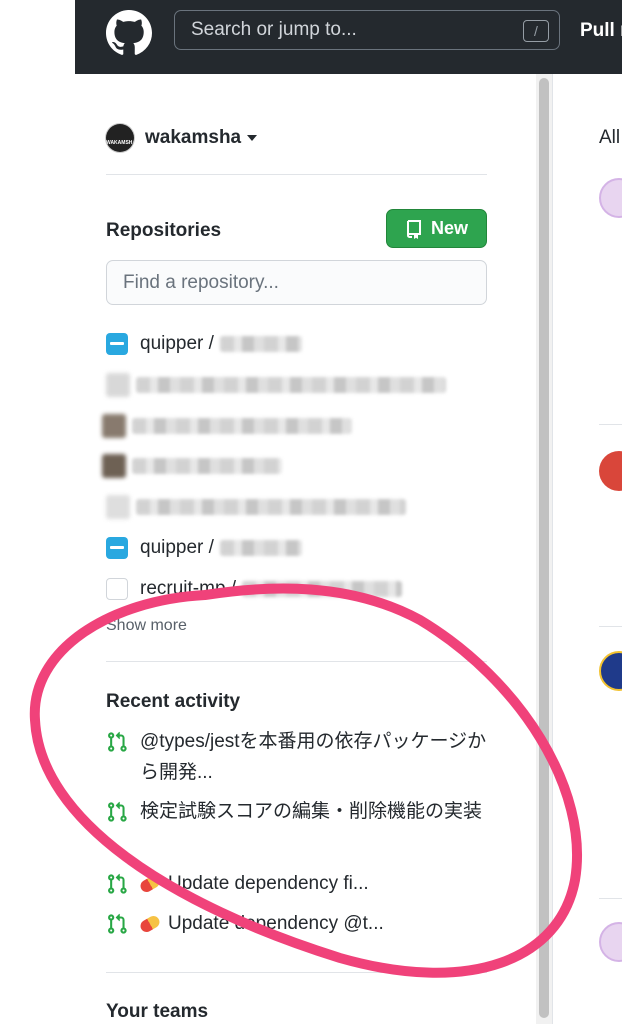  Describe the element at coordinates (164, 230) in the screenshot. I see `repositories-heading: Repositories` at that location.